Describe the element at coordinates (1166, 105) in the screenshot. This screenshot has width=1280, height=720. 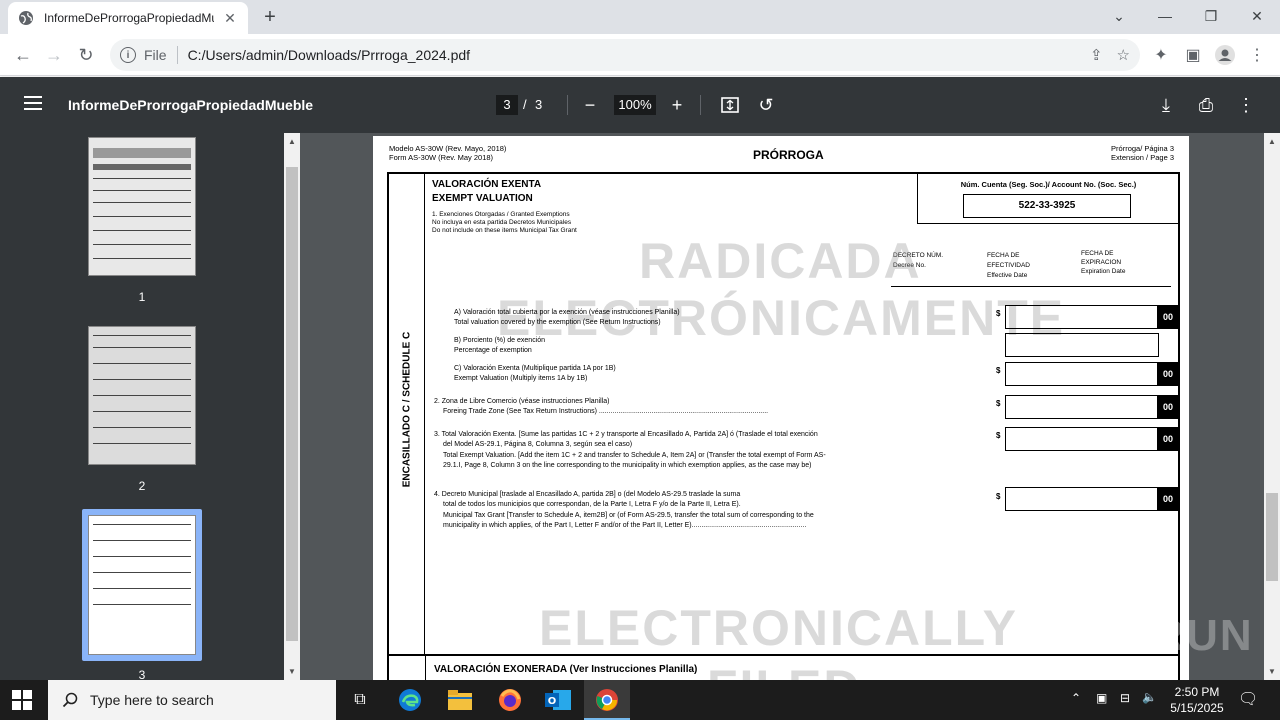
I see `download-icon: ⤓` at that location.